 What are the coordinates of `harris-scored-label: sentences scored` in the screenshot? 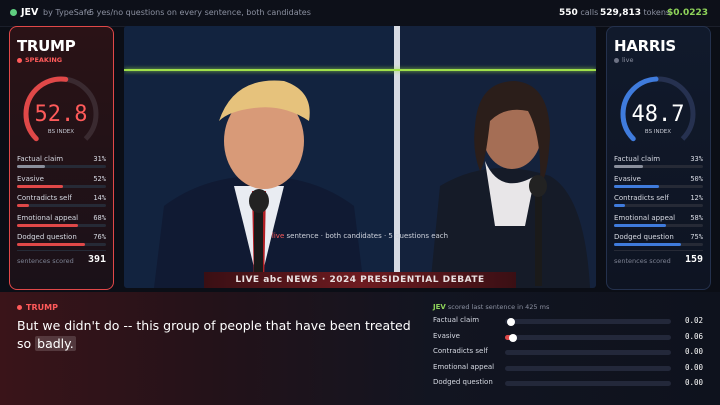 It's located at (642, 261).